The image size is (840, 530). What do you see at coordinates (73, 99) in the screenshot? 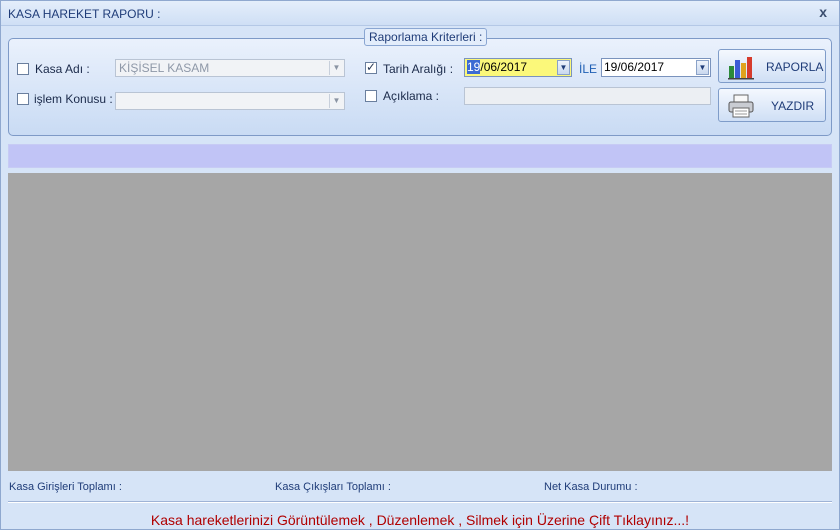
I see `islem-konusu-label: işlem Konusu :` at bounding box center [73, 99].